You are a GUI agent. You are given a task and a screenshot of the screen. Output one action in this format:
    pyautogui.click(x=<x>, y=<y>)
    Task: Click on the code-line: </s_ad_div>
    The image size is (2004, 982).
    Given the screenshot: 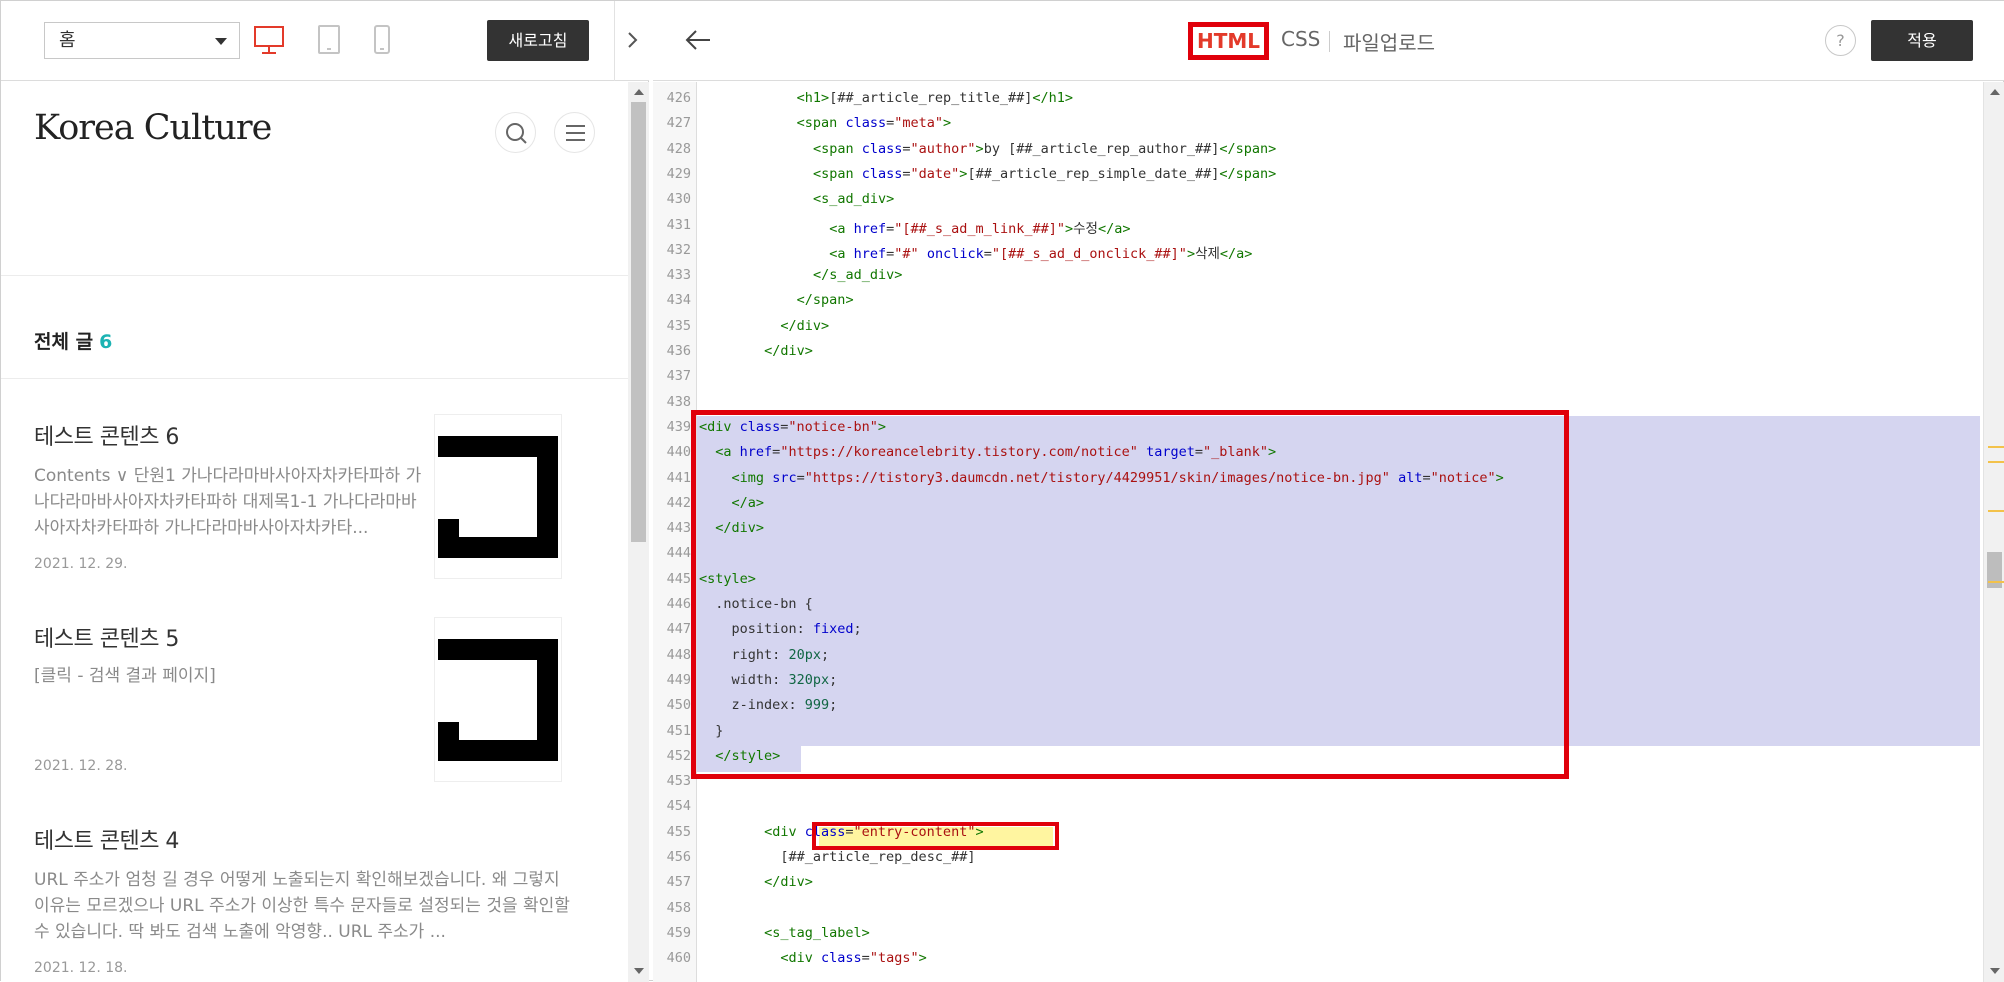 What is the action you would take?
    pyautogui.click(x=857, y=275)
    